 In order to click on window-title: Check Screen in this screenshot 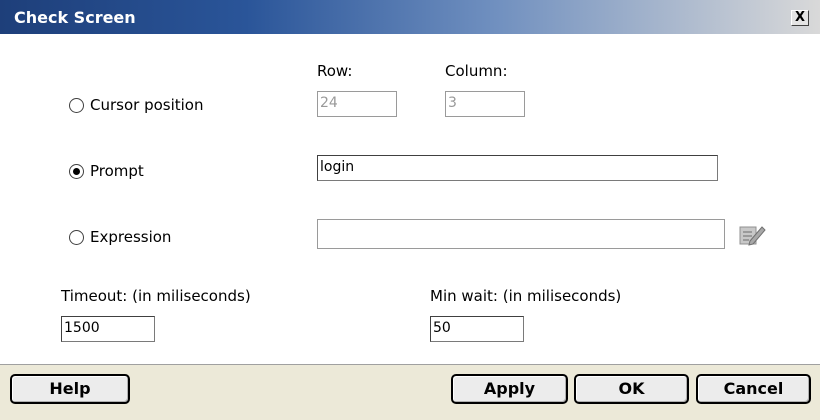, I will do `click(75, 17)`.